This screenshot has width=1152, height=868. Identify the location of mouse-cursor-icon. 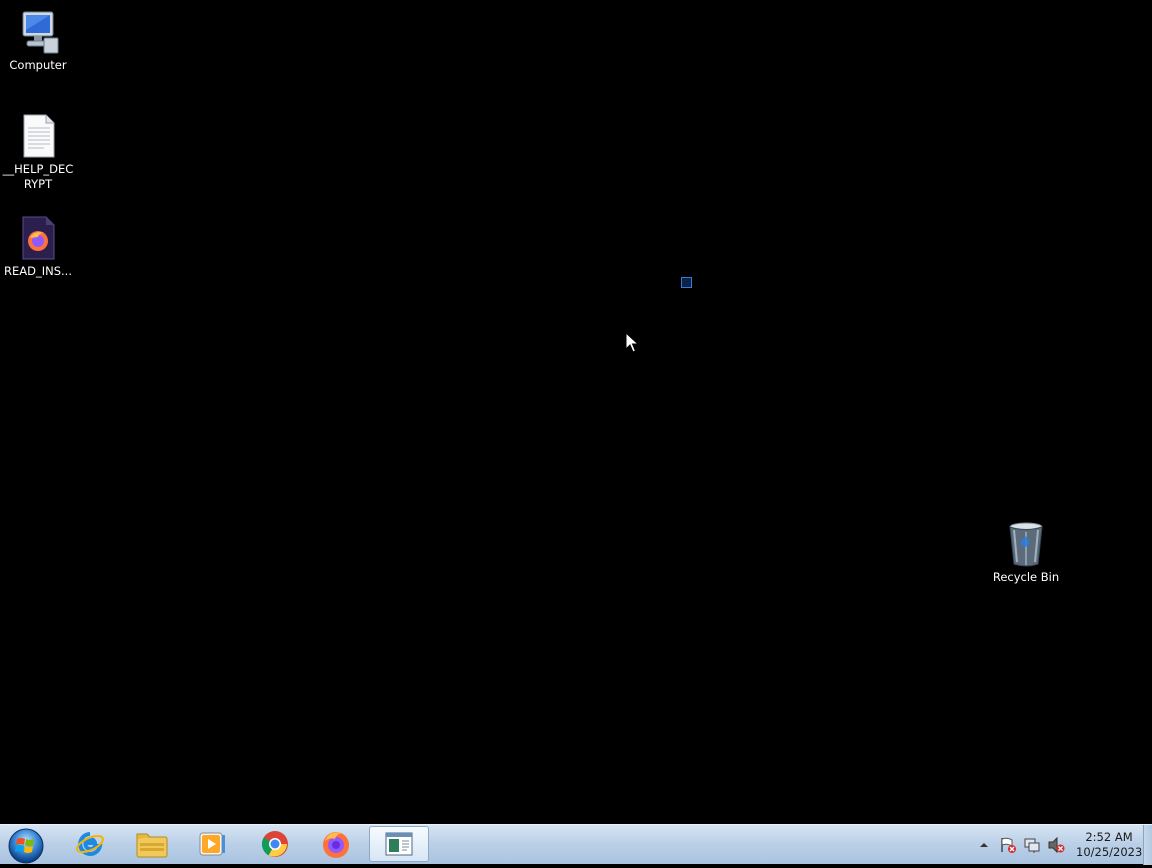
(632, 342).